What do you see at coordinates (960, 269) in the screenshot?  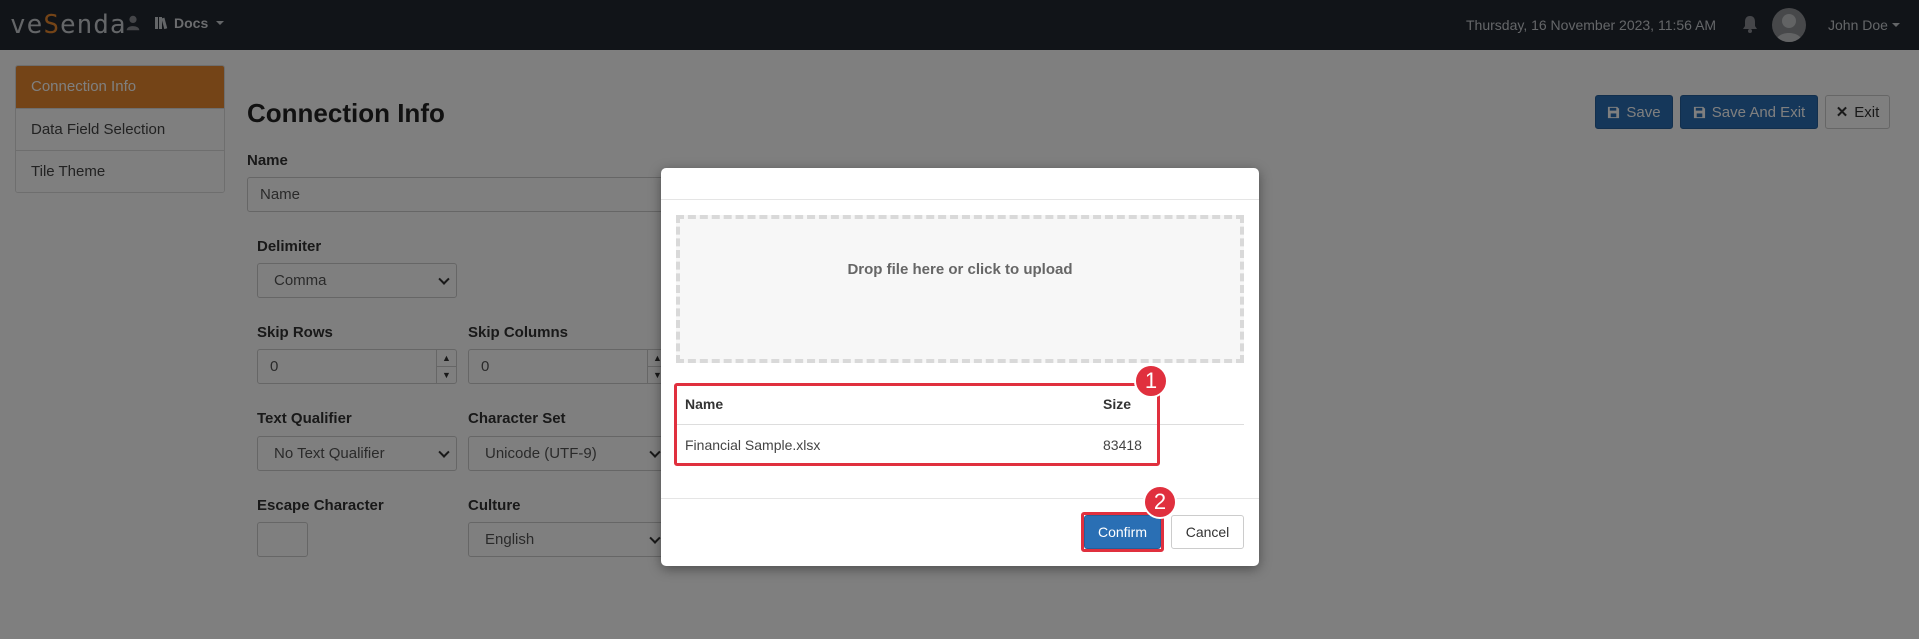 I see `dropzone-text: Drop file here or click to upload` at bounding box center [960, 269].